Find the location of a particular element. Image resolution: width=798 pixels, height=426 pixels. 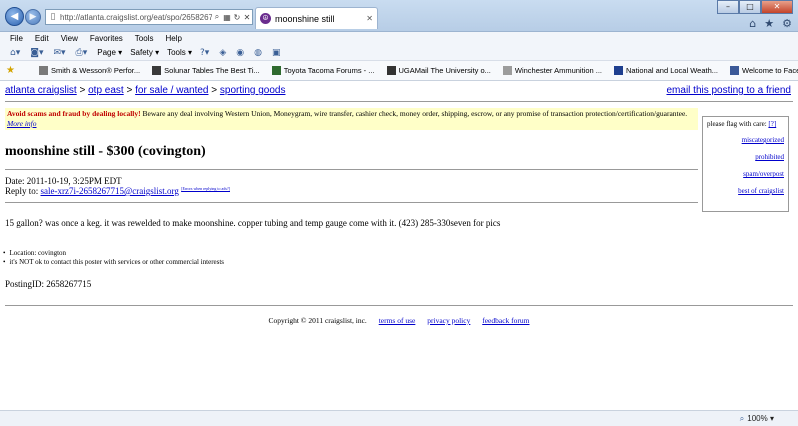

minimize-button: – is located at coordinates (728, 7).